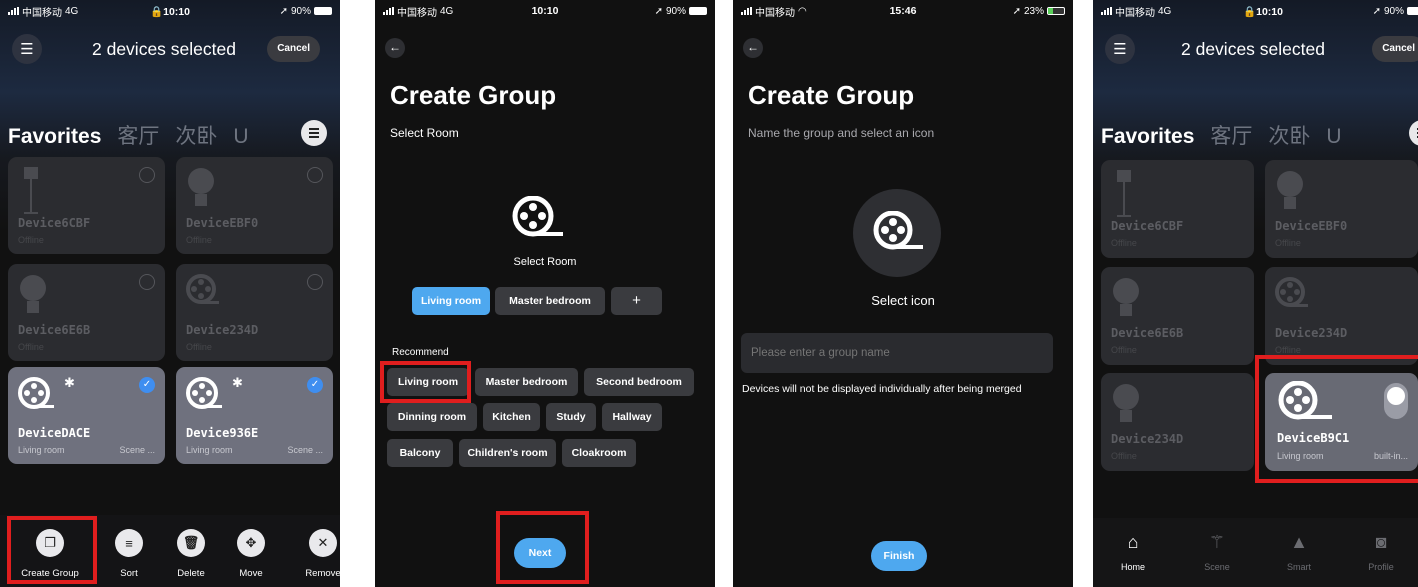 This screenshot has height=587, width=1418. I want to click on nav-smart: ▲ Smart, so click(1299, 552).